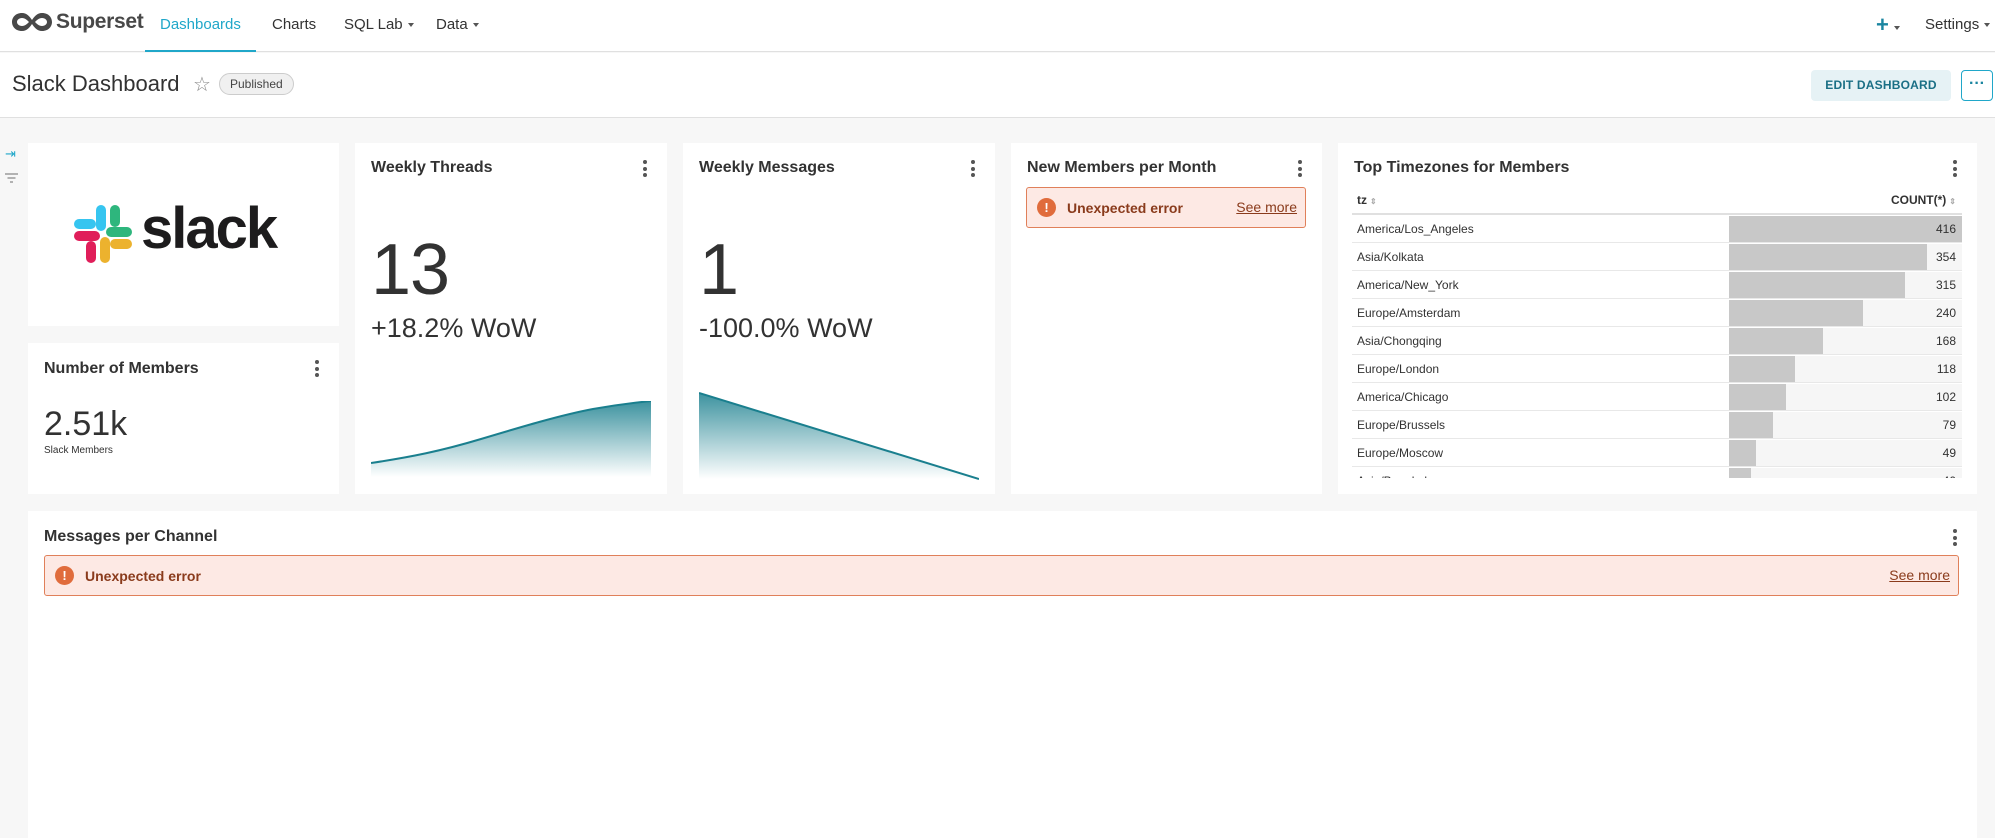 Image resolution: width=1995 pixels, height=838 pixels. I want to click on expand-filters-icon: ⇥, so click(12, 153).